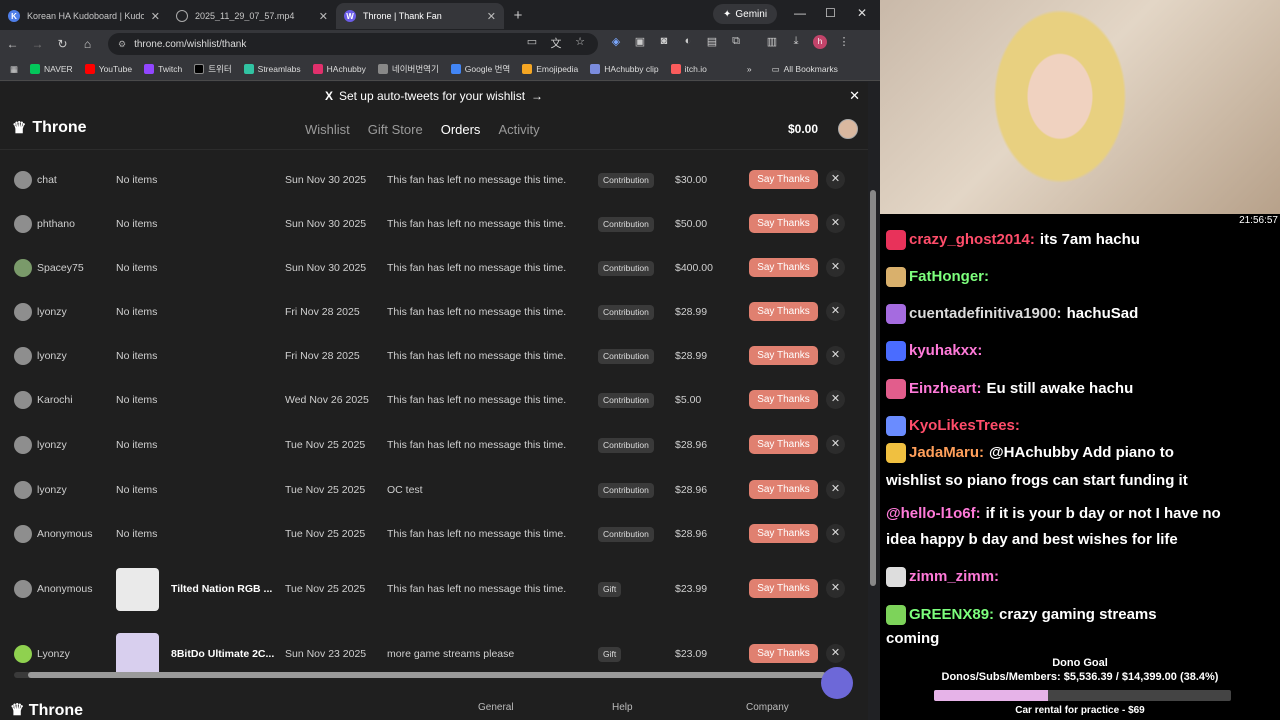  Describe the element at coordinates (53, 654) in the screenshot. I see `username: Lyonzy` at that location.